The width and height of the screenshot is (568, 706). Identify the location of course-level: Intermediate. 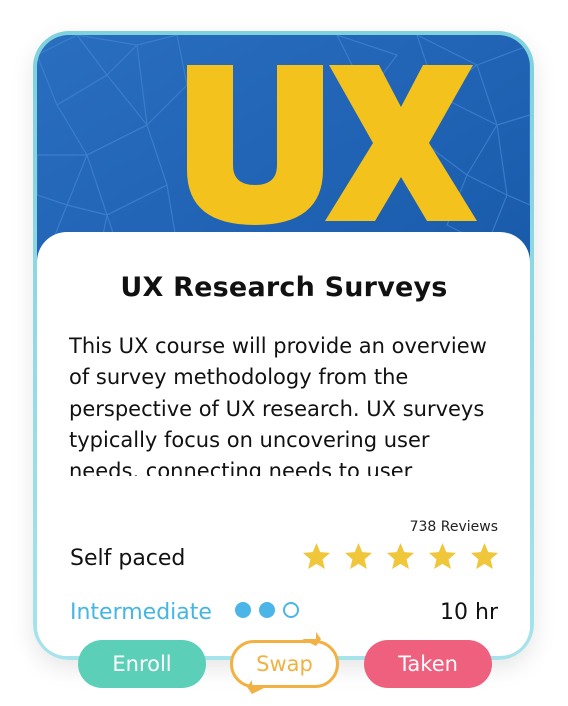
(141, 612).